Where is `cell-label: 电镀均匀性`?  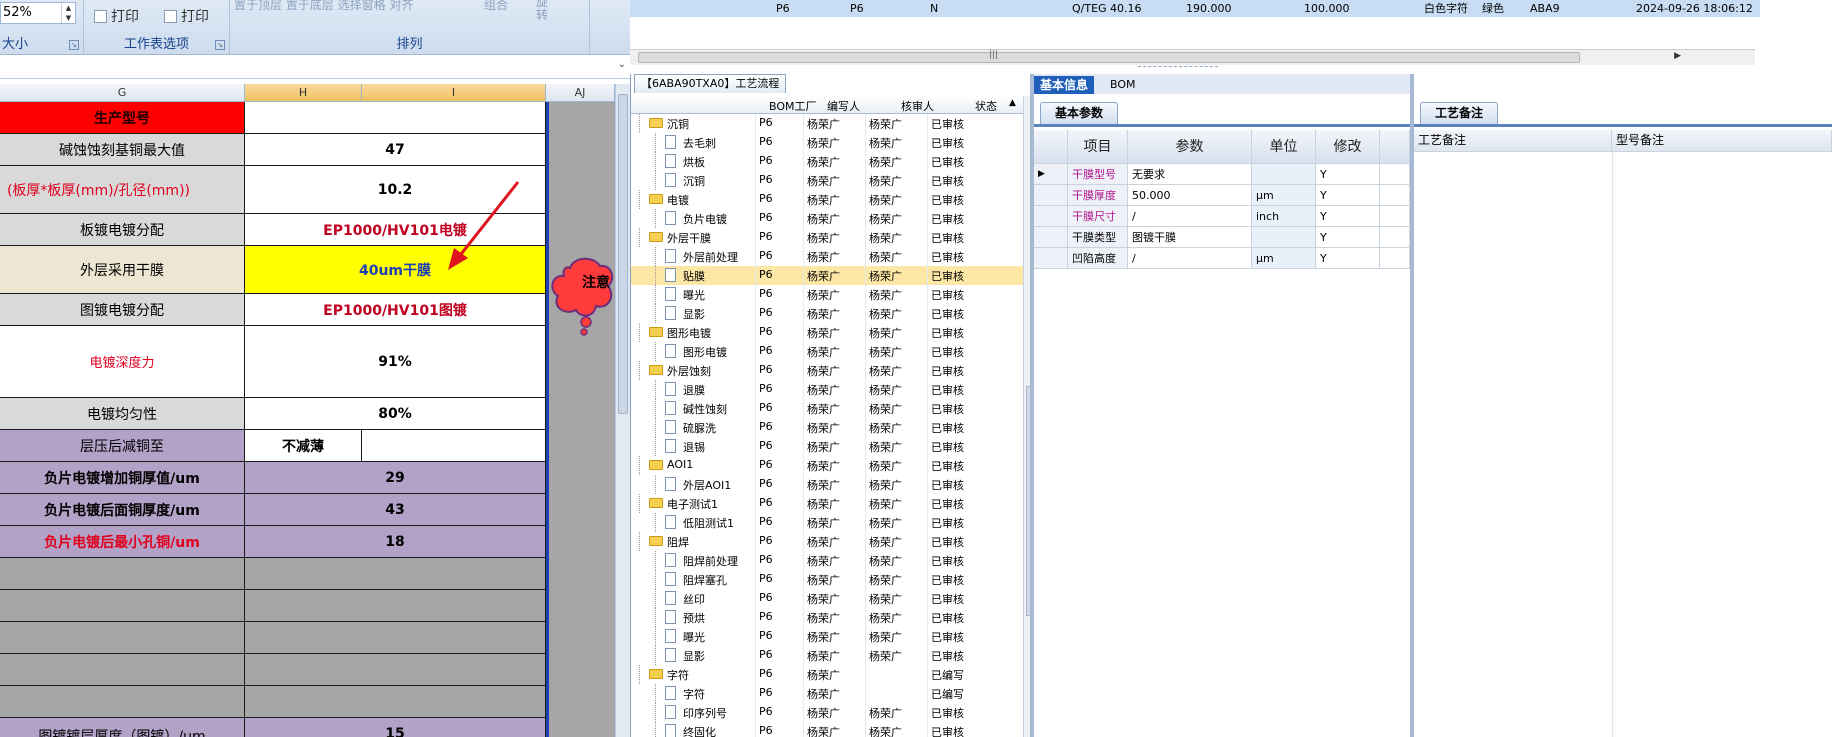
cell-label: 电镀均匀性 is located at coordinates (122, 414).